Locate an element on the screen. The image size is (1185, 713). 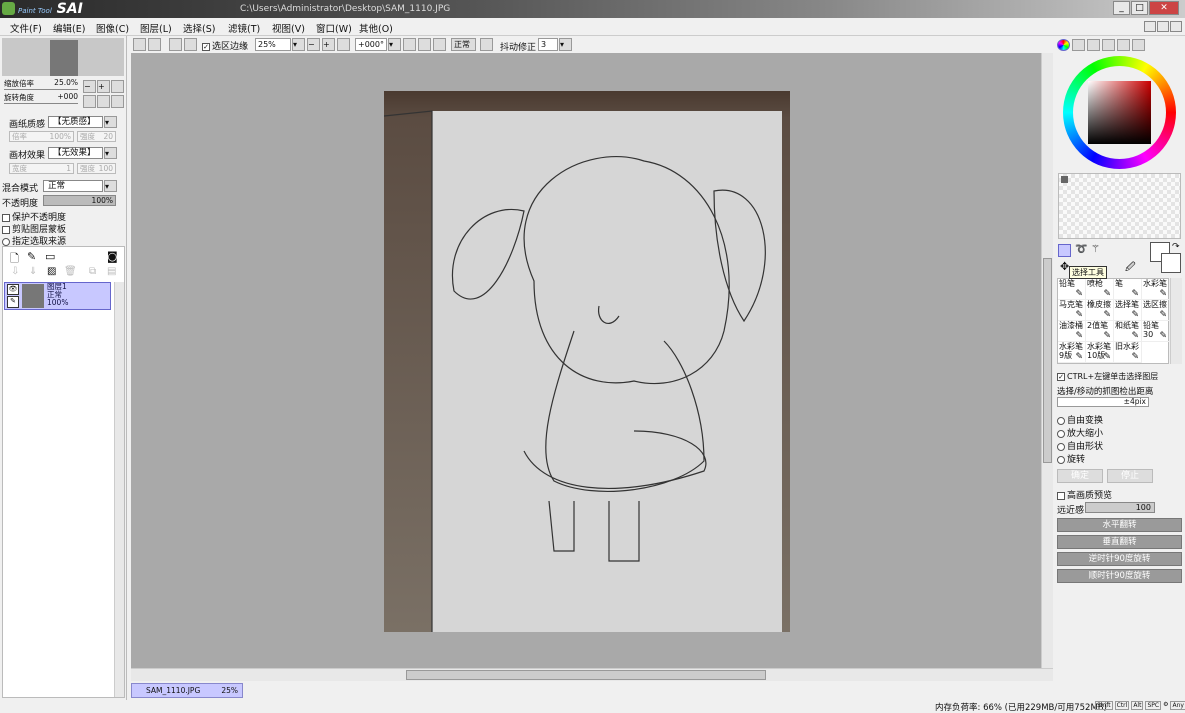
zoom-dropdown: ▾ is located at coordinates (298, 44).